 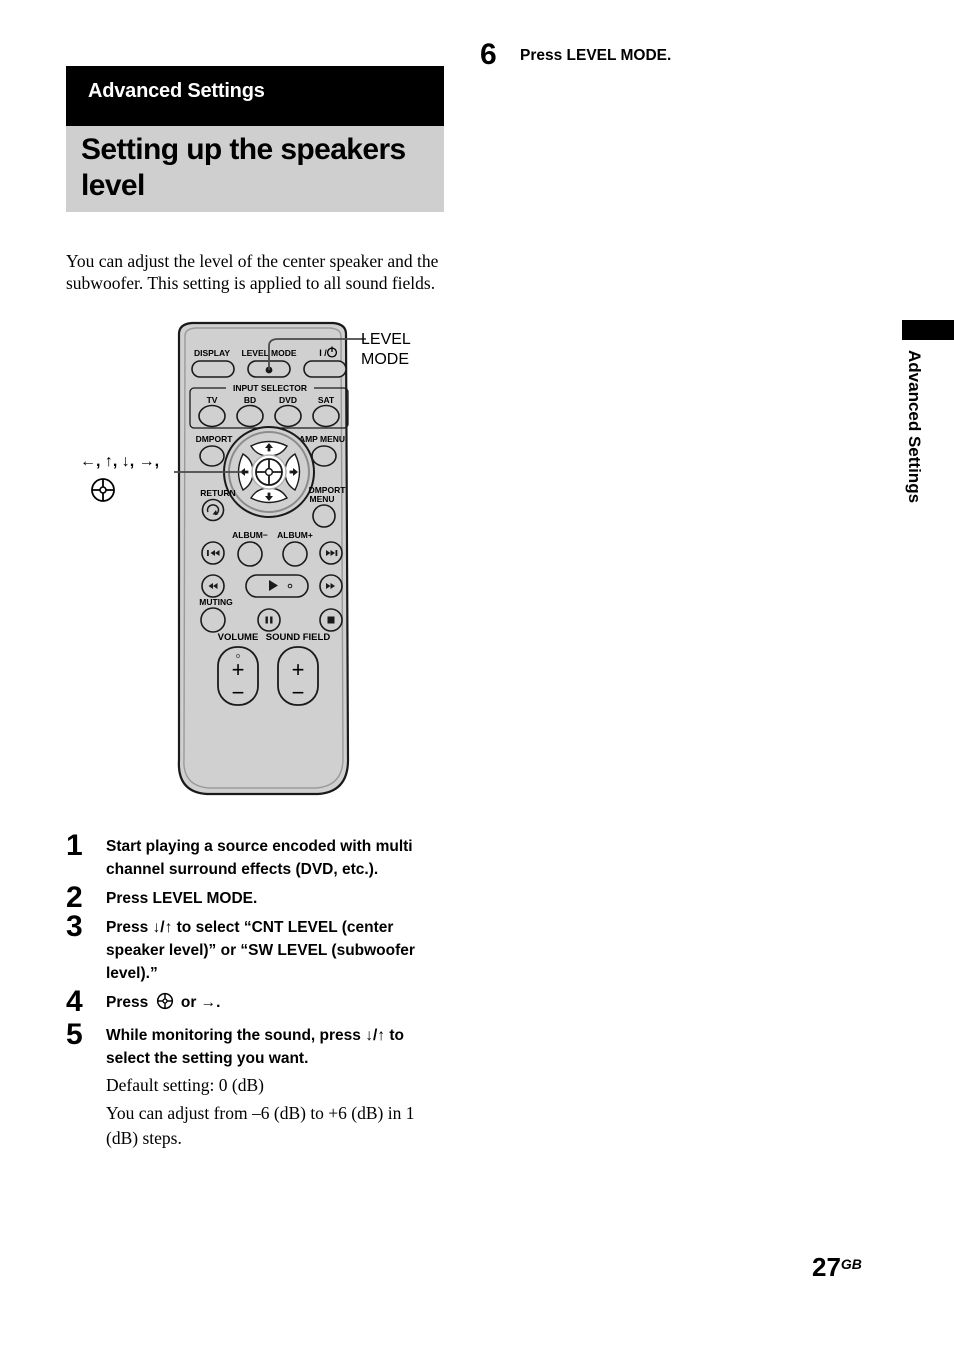 I want to click on arrow-keys-callout-label: ←, ↑, ↓, →,, so click(x=120, y=461).